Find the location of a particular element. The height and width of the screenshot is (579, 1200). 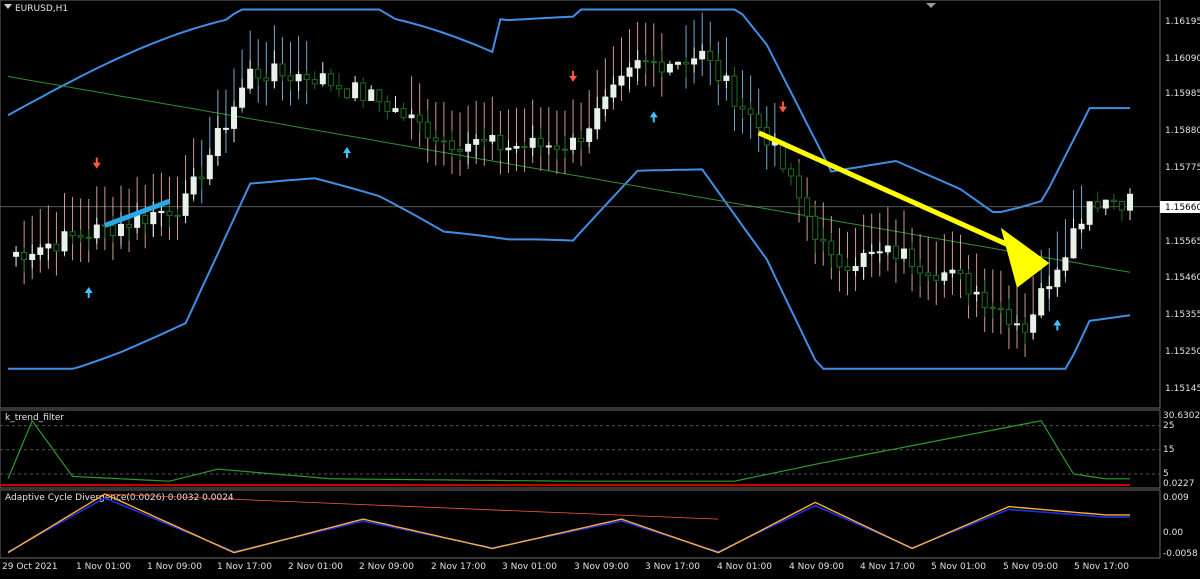

time-label: 3 Nov 17:00 is located at coordinates (672, 567).